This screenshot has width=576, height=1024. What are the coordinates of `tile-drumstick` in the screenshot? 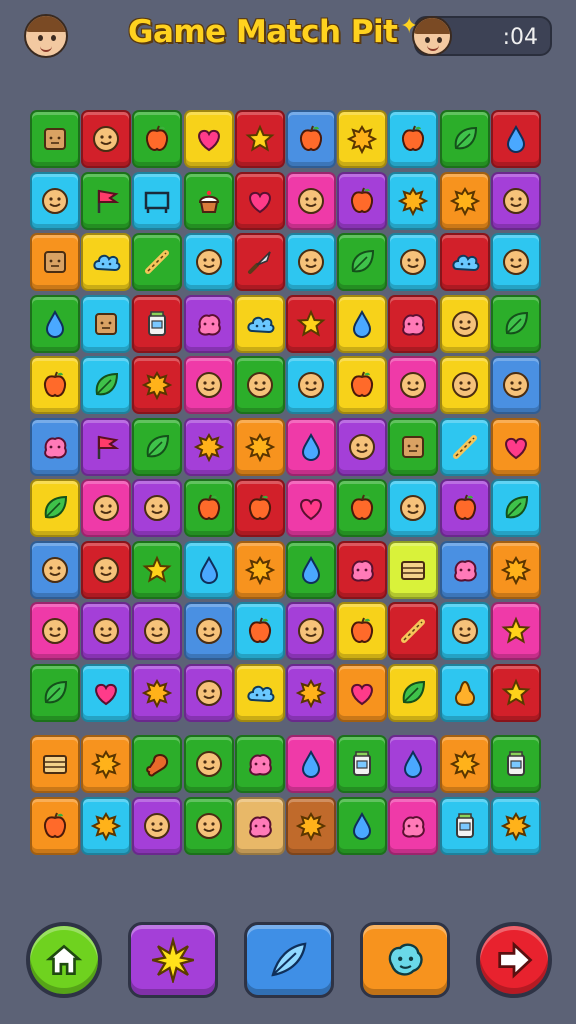 It's located at (157, 764).